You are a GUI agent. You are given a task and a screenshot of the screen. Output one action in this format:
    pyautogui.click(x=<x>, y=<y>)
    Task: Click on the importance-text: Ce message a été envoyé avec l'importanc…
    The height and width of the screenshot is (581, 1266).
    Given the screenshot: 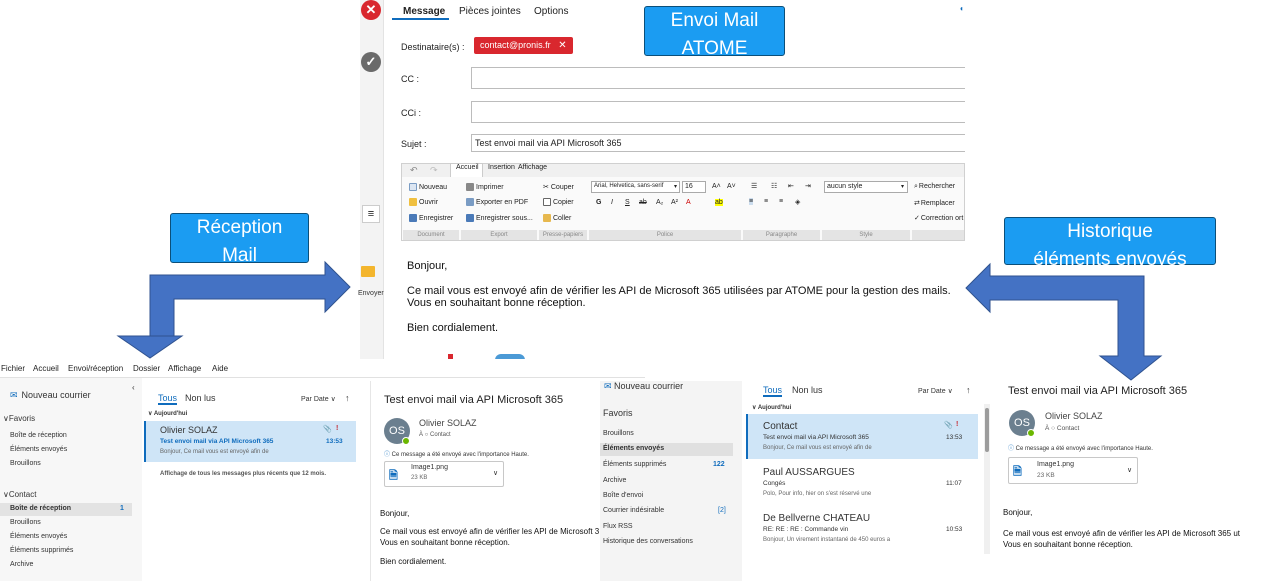 What is the action you would take?
    pyautogui.click(x=460, y=455)
    